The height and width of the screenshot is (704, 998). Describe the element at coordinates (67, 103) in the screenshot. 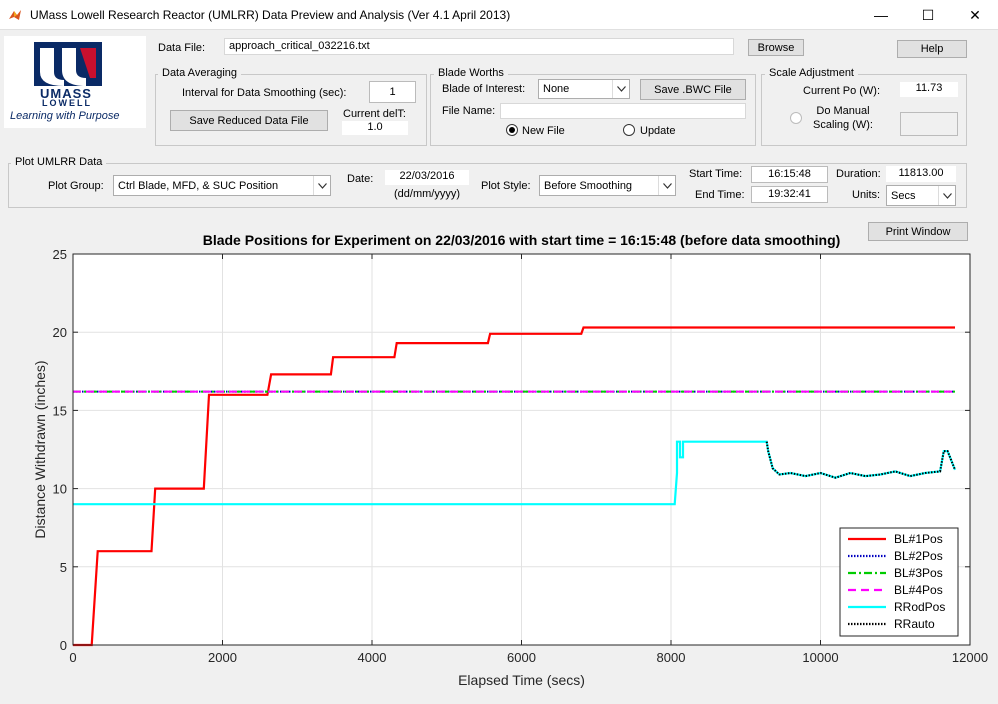

I see `logo-text-bottom: LOWELL` at that location.